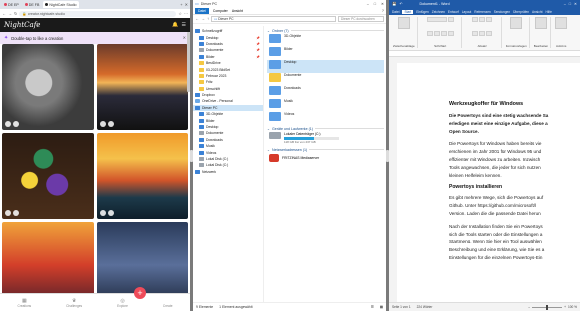 This screenshot has height=311, width=580. What do you see at coordinates (228, 172) in the screenshot?
I see `nav-item: Netzwerk` at bounding box center [228, 172].